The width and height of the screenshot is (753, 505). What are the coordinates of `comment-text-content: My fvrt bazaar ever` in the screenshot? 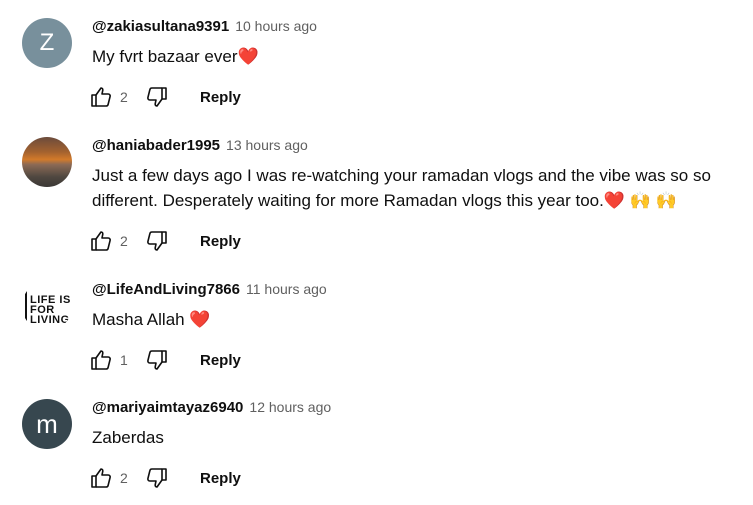 It's located at (165, 56).